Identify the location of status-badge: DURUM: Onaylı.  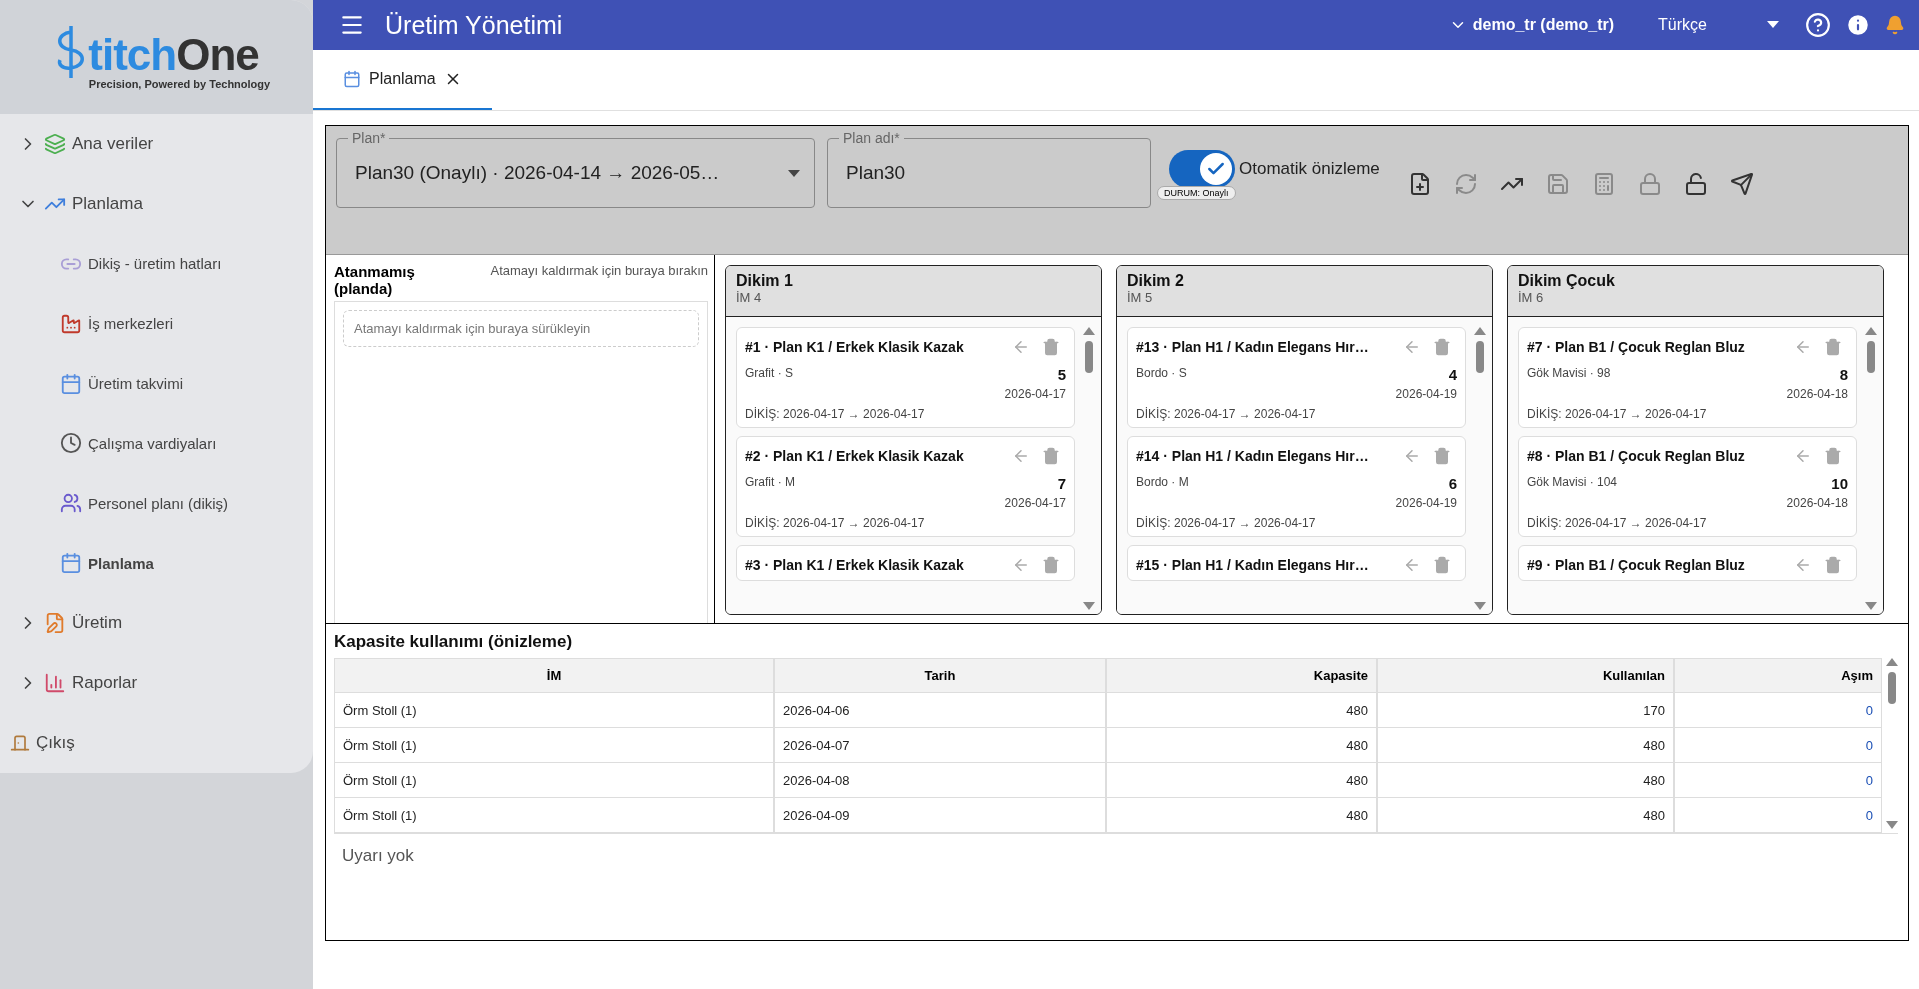
(1196, 193).